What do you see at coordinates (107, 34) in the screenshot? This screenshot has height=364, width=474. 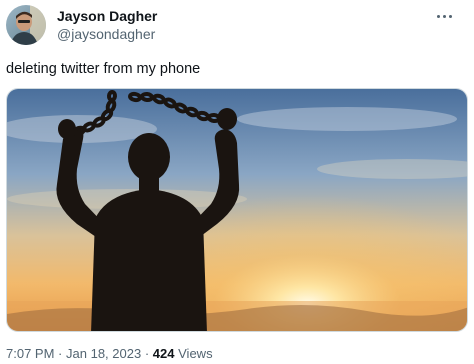 I see `user-handle: @jaysondagher` at bounding box center [107, 34].